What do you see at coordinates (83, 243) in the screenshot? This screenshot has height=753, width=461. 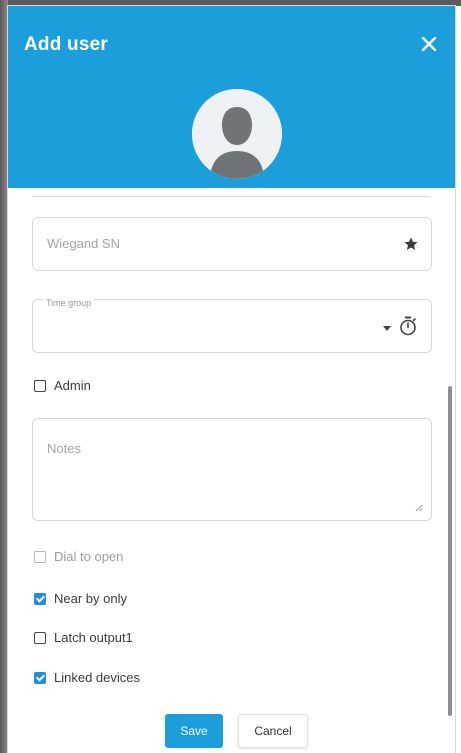 I see `wiegand-sn-placeholder: Wiegand SN` at bounding box center [83, 243].